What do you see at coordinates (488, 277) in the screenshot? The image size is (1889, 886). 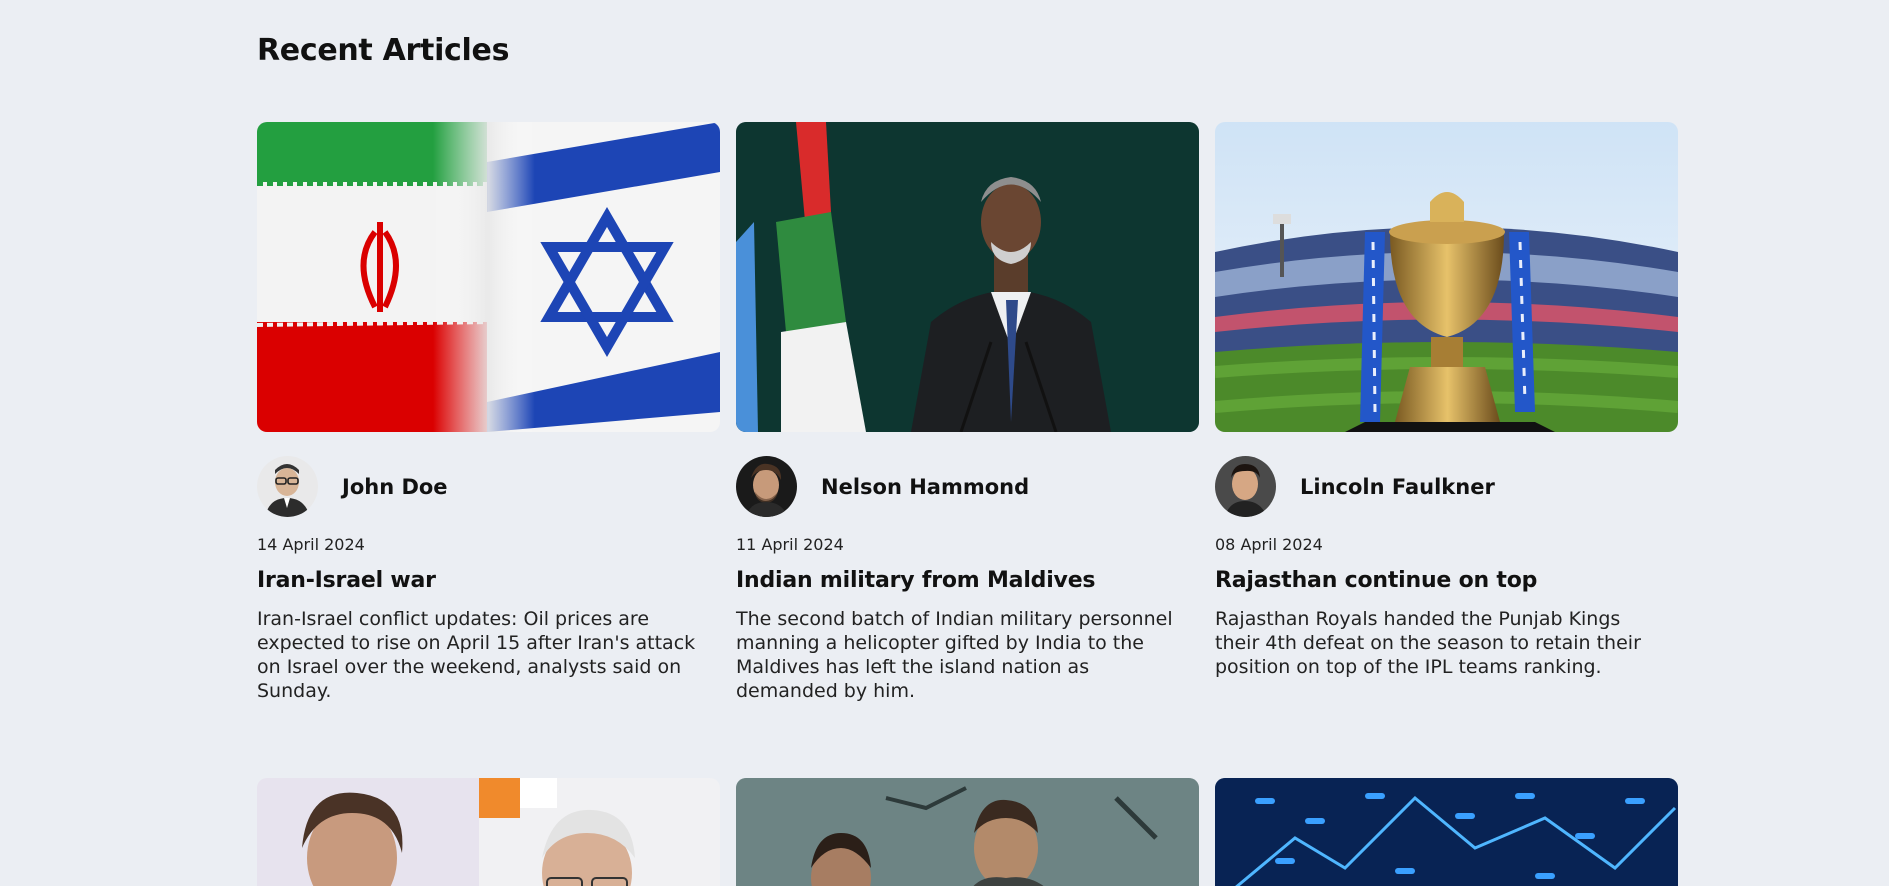 I see `article-image-iran-israel-flags` at bounding box center [488, 277].